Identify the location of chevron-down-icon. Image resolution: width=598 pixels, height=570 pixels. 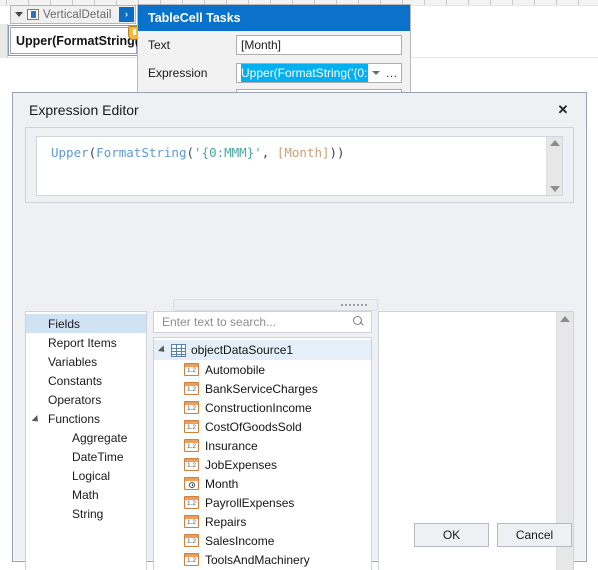
(375, 73).